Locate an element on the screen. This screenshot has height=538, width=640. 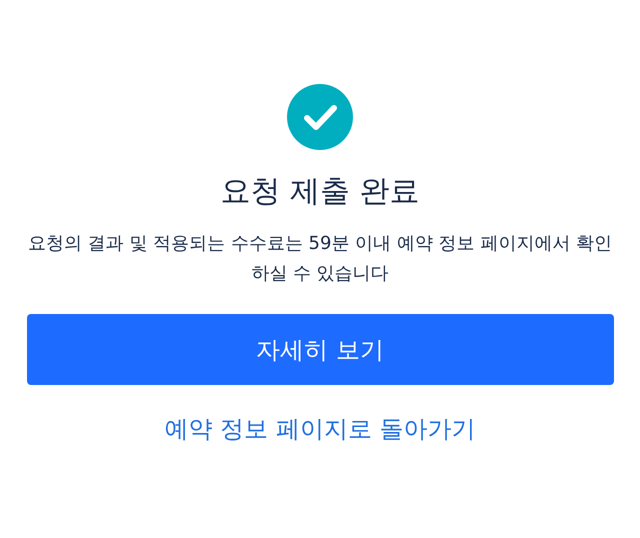
back-link: 예약 정보 페이지로 돌아가기 is located at coordinates (320, 429).